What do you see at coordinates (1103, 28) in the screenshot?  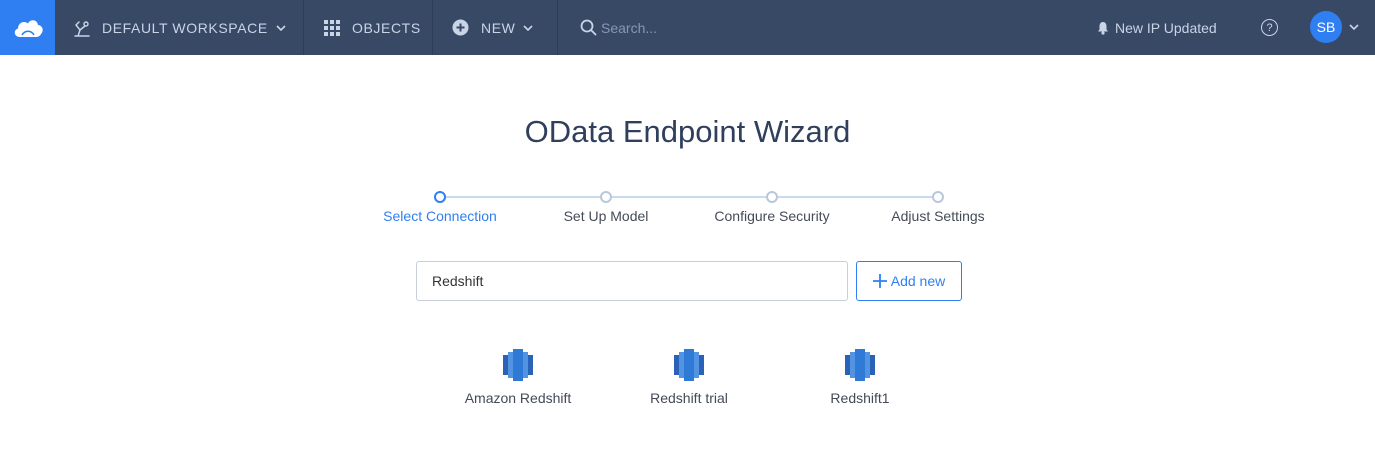 I see `bell-icon` at bounding box center [1103, 28].